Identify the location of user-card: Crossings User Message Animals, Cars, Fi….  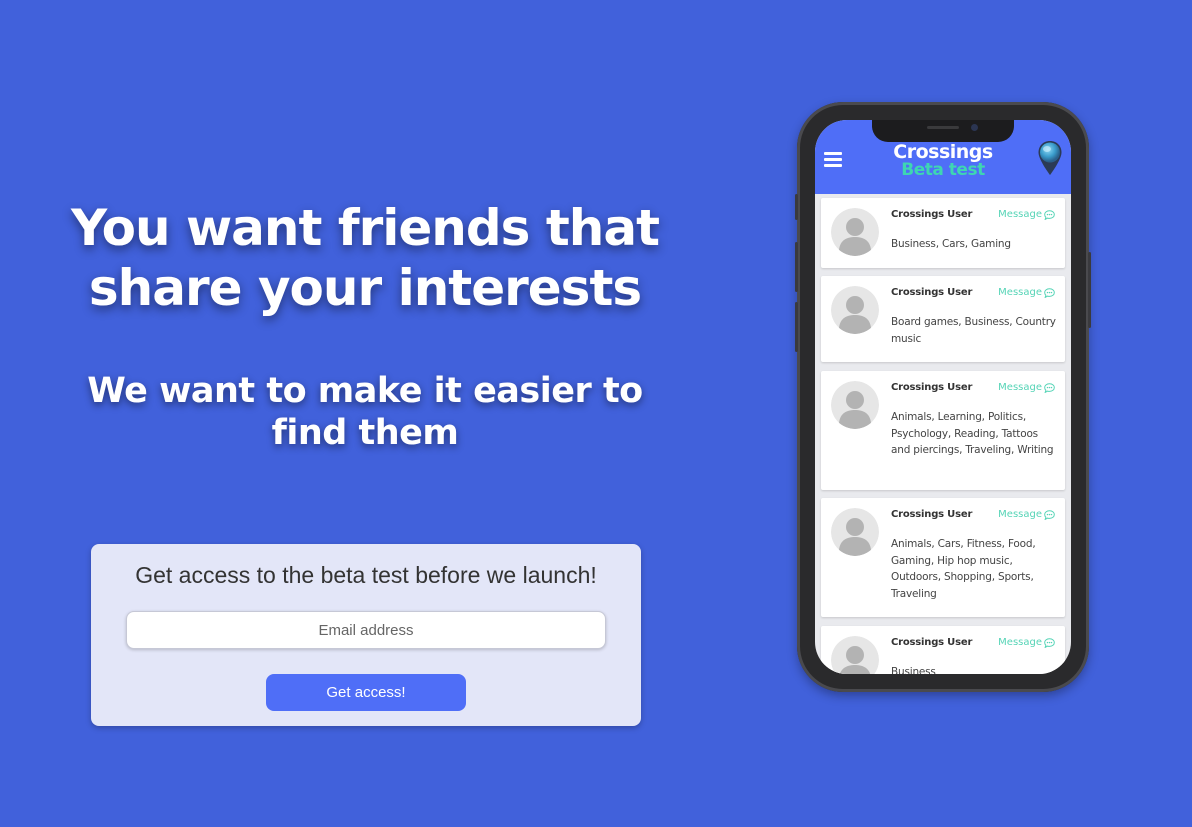
(943, 557).